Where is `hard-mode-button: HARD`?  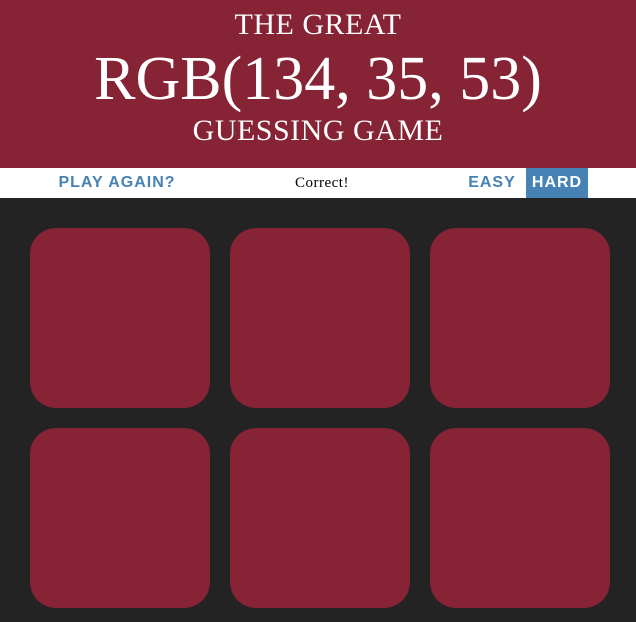 hard-mode-button: HARD is located at coordinates (557, 183).